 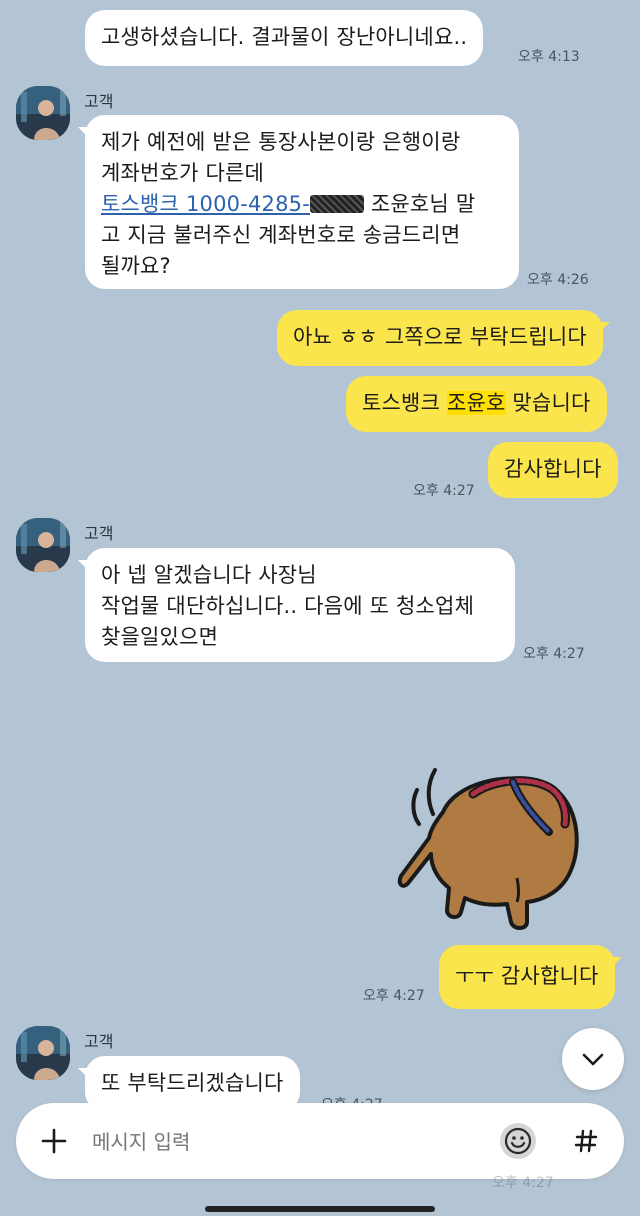 I want to click on message-text-line: 찾을일있으면, so click(x=160, y=637).